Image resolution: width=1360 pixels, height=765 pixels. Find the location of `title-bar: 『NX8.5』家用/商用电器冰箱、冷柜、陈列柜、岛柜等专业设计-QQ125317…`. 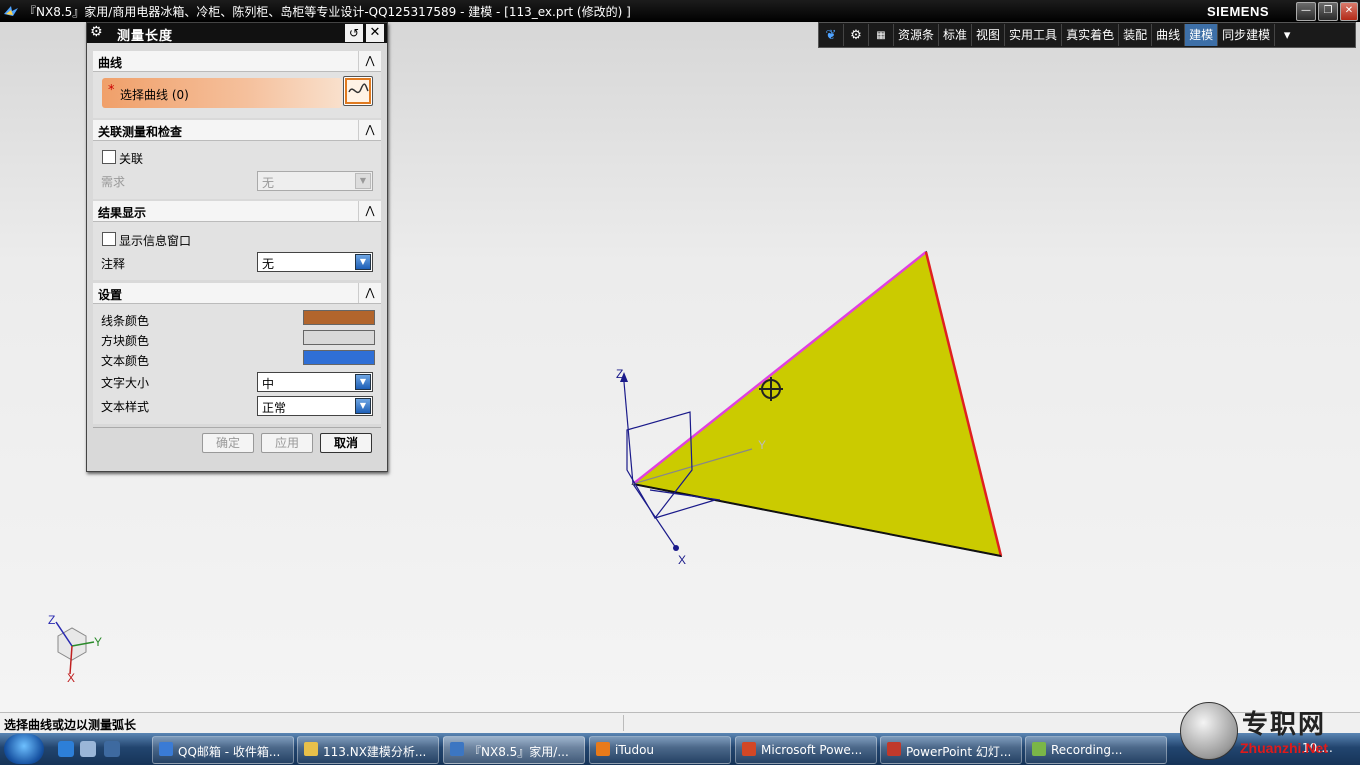

title-bar: 『NX8.5』家用/商用电器冰箱、冷柜、陈列柜、岛柜等专业设计-QQ125317… is located at coordinates (680, 11).